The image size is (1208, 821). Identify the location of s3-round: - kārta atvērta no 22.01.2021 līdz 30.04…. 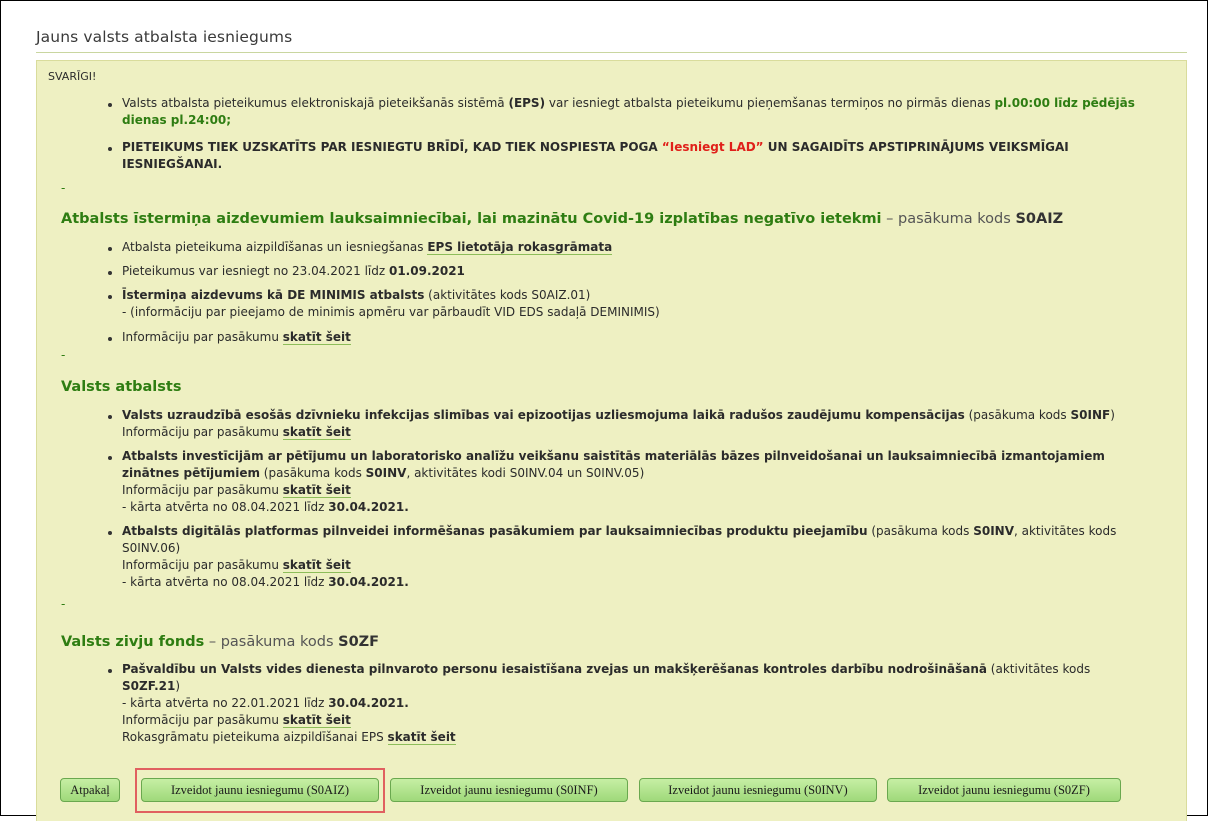
(265, 703).